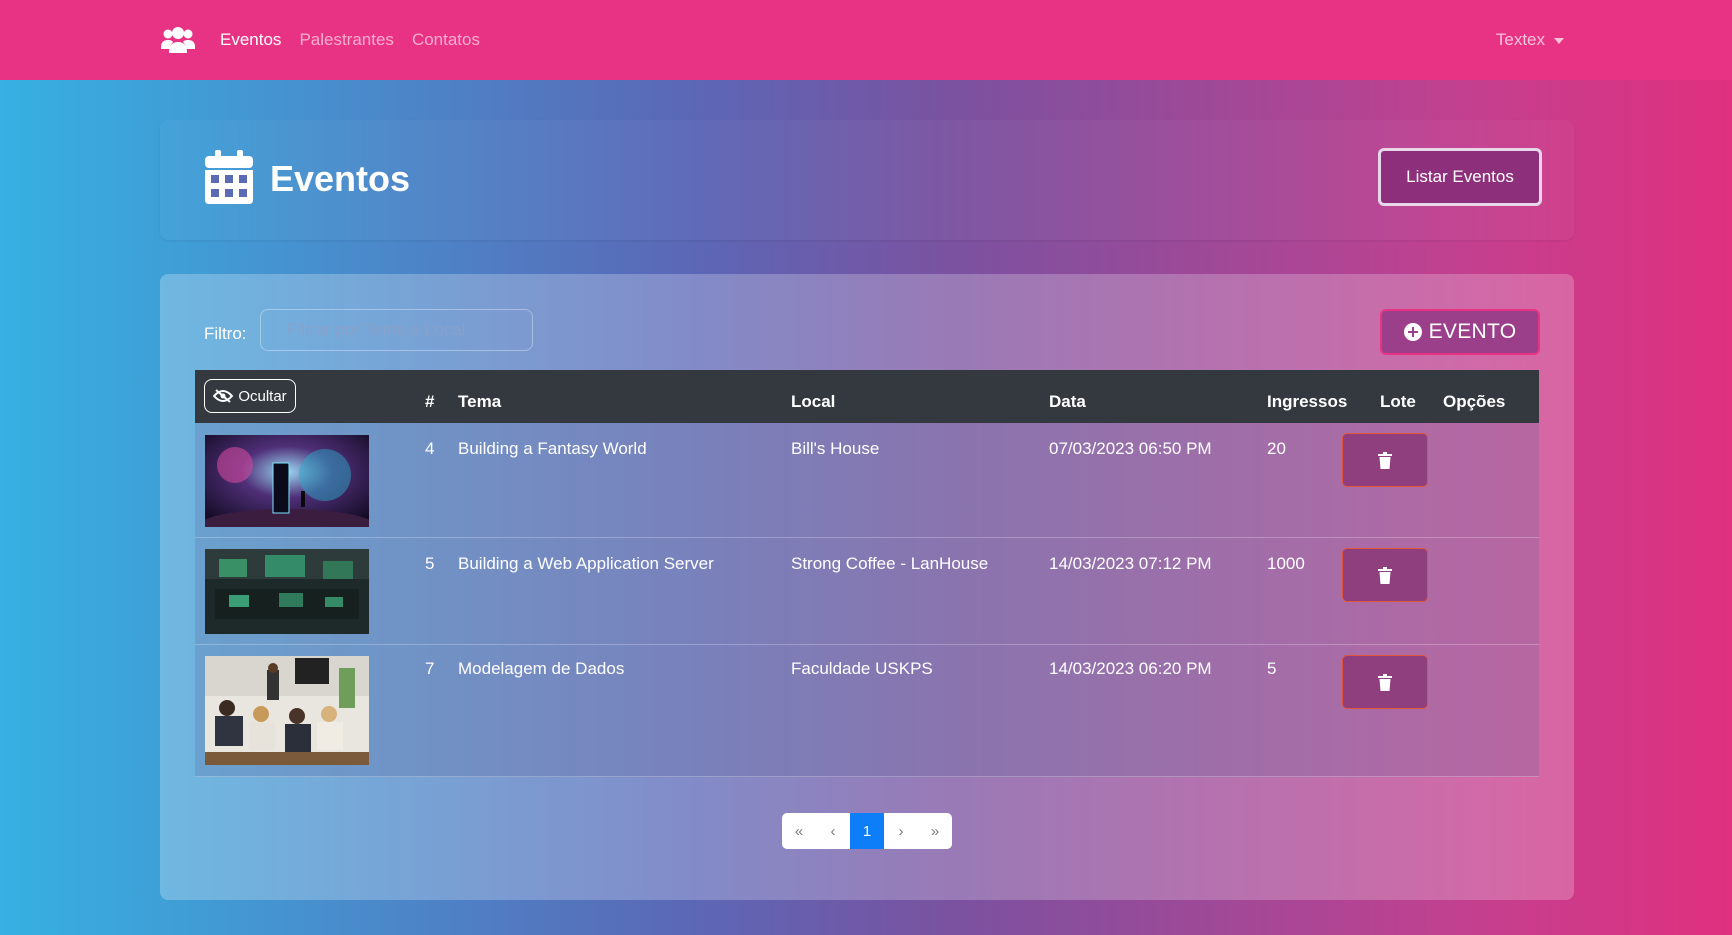 The width and height of the screenshot is (1732, 935). I want to click on pagination-first: «, so click(799, 831).